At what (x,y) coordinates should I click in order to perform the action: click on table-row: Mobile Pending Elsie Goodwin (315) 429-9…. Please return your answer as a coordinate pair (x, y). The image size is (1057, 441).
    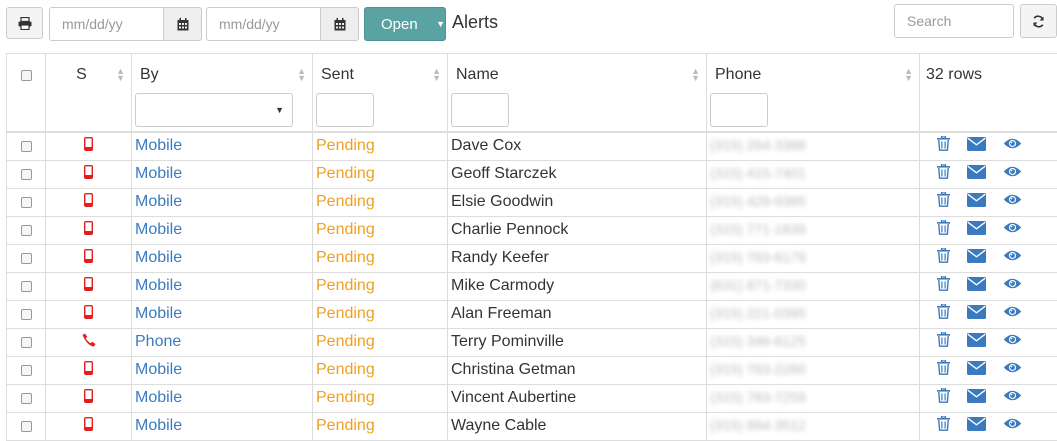
    Looking at the image, I should click on (532, 202).